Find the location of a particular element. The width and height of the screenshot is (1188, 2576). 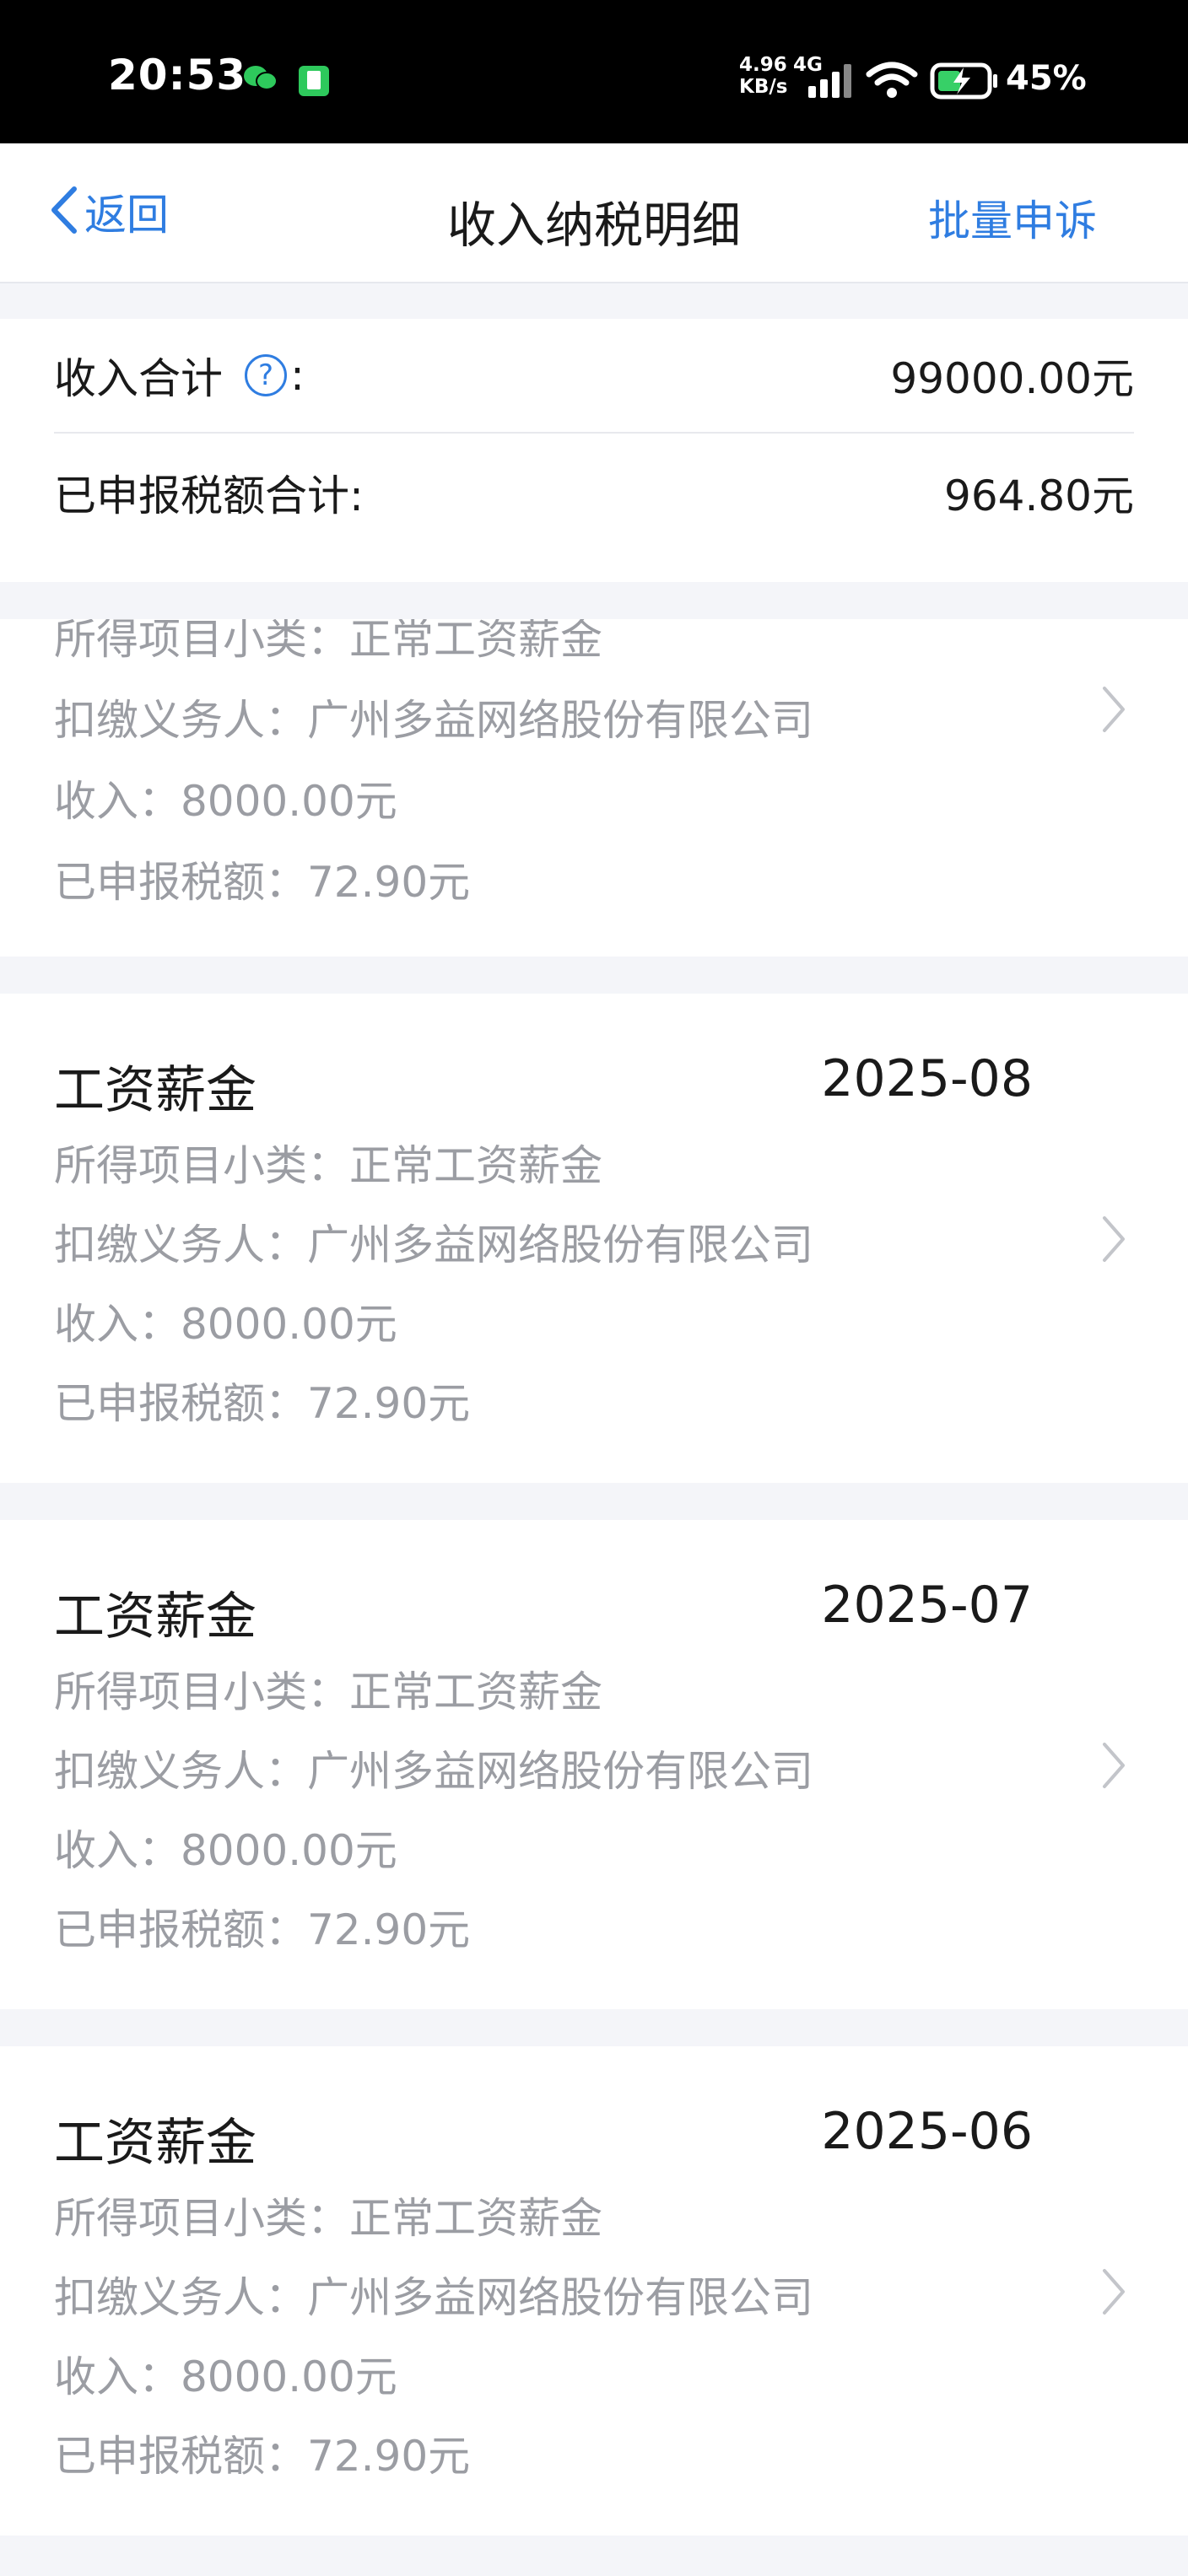

record-date: 2025-06 is located at coordinates (927, 2131).